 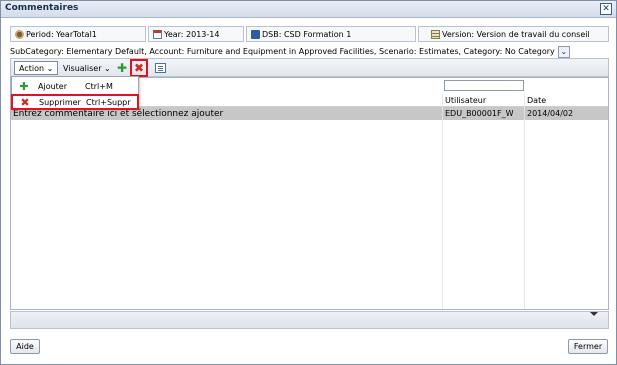 I want to click on scroll-down-icon, so click(x=594, y=314).